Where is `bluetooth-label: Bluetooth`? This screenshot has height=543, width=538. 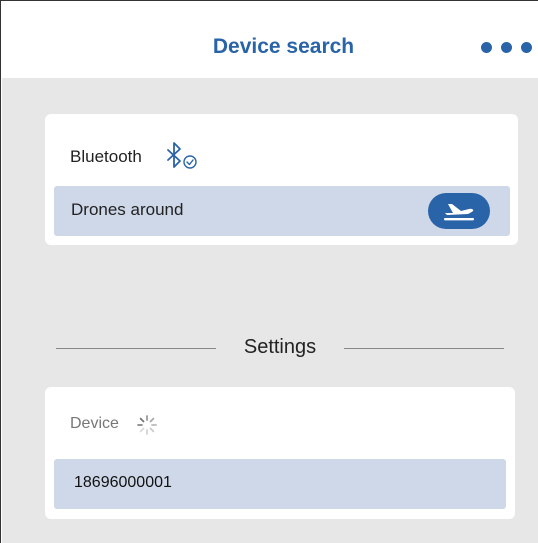 bluetooth-label: Bluetooth is located at coordinates (106, 156).